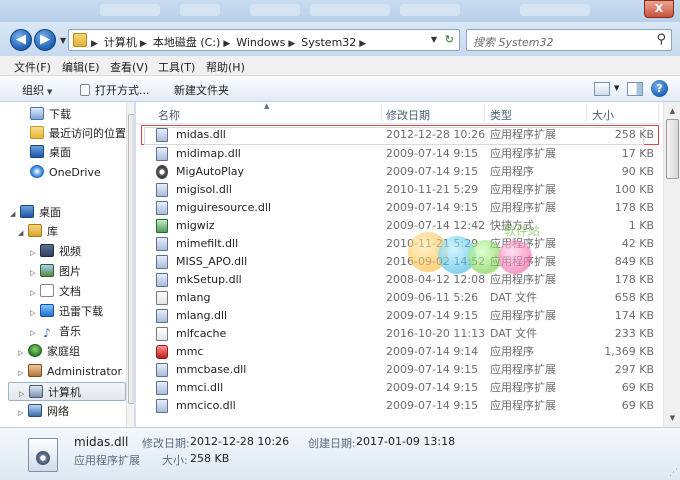 The width and height of the screenshot is (680, 480). Describe the element at coordinates (55, 271) in the screenshot. I see `sidebar-item-pictures: ▷ 图片` at that location.